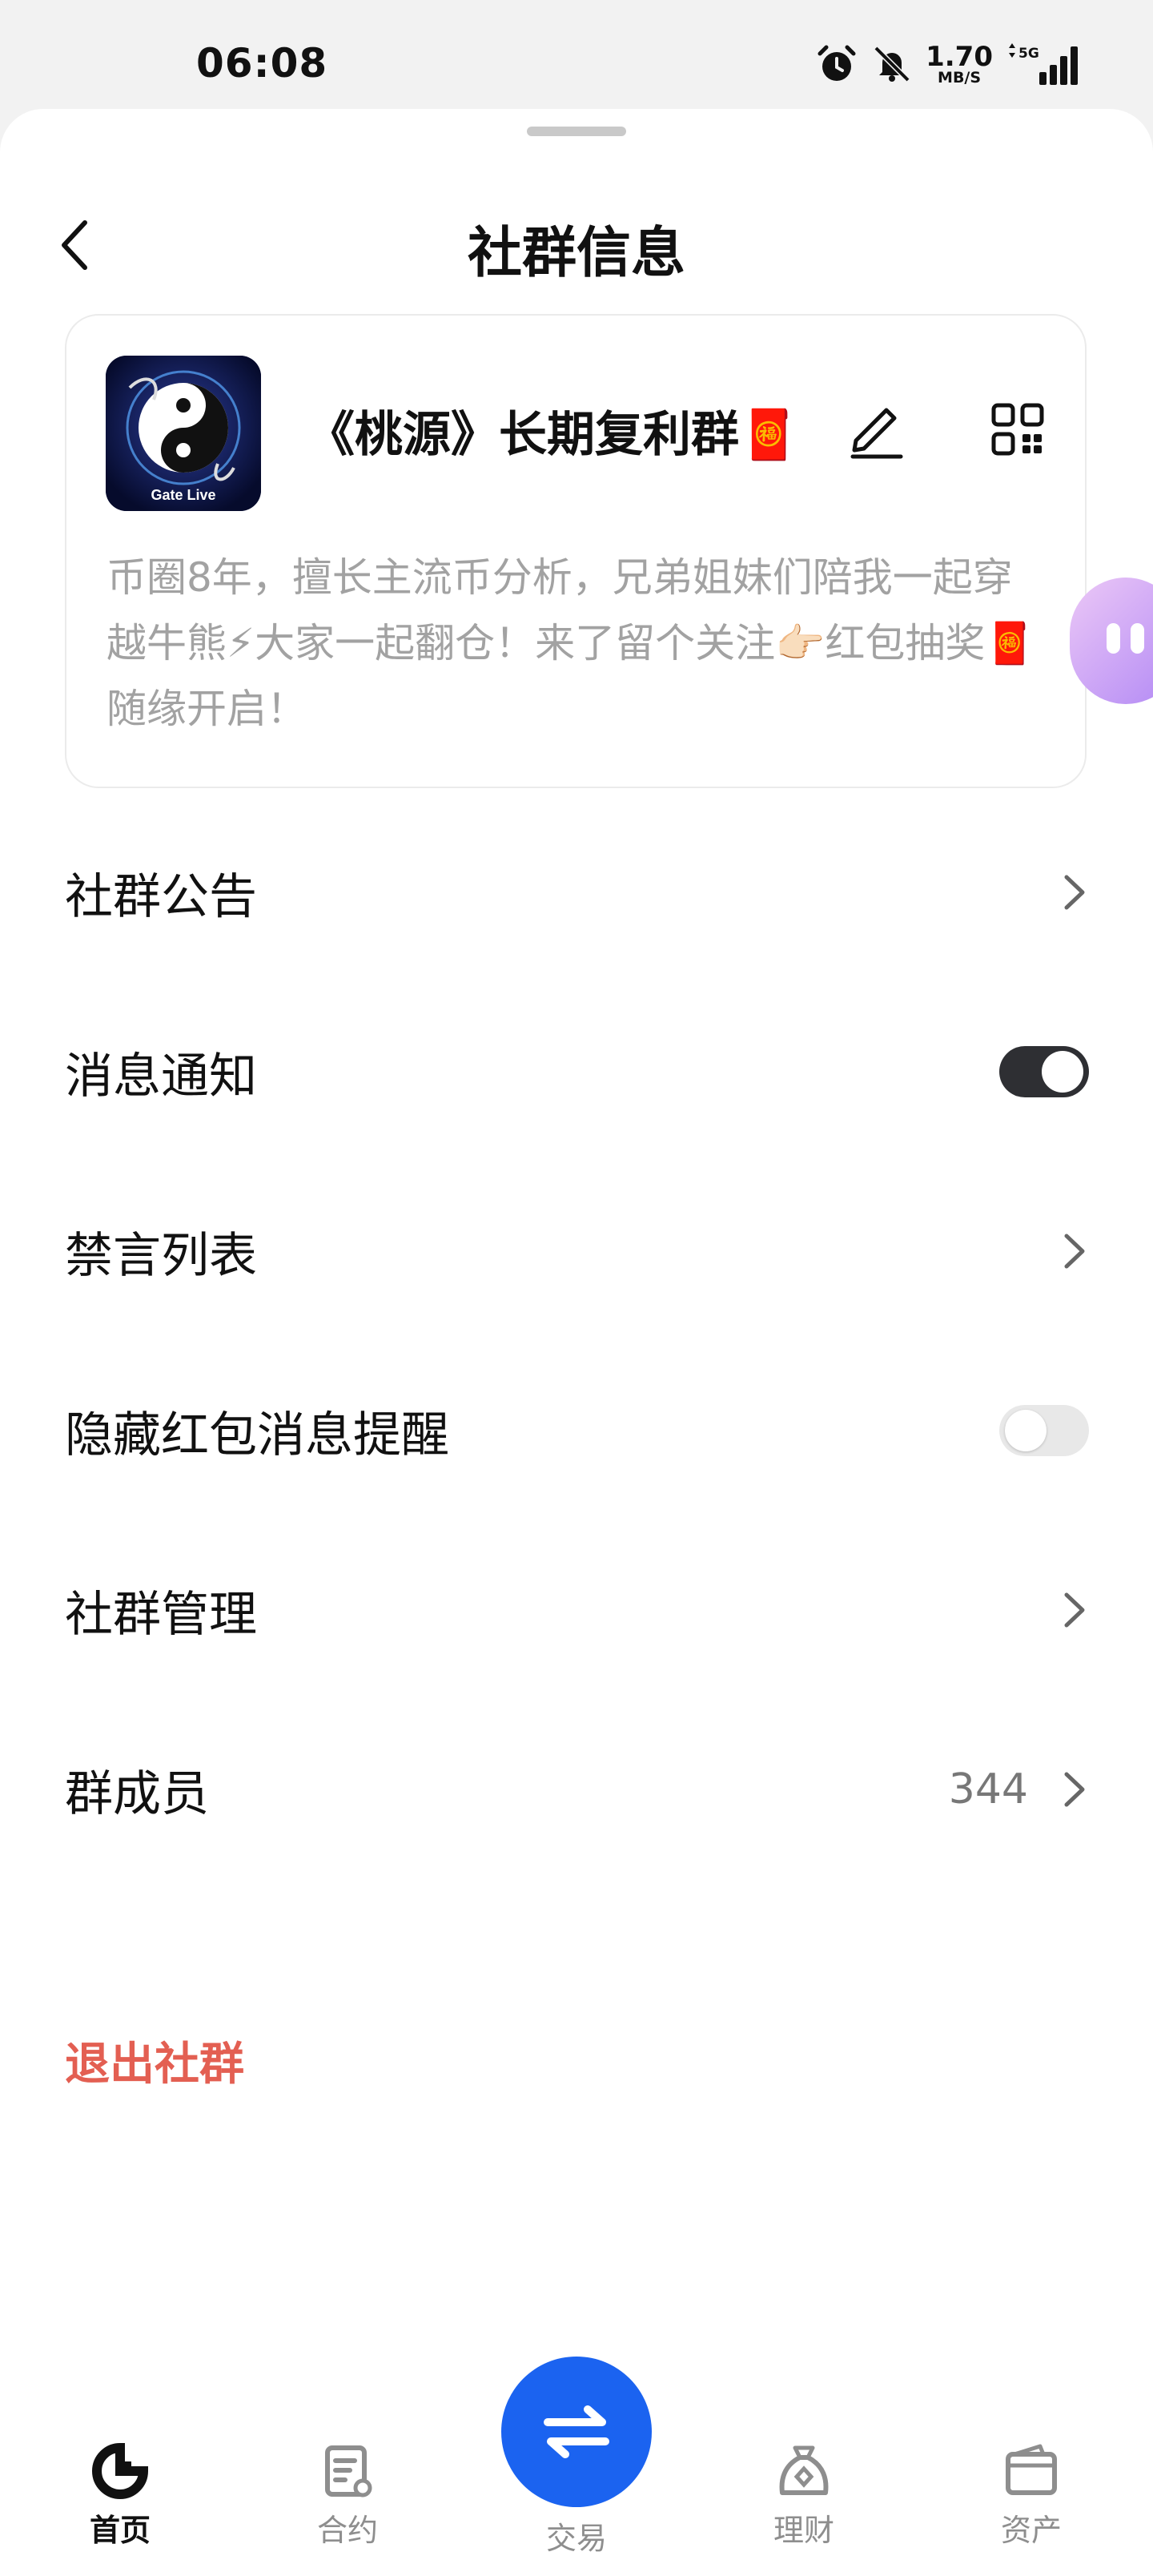  I want to click on group-name-emoji: 🧧, so click(769, 435).